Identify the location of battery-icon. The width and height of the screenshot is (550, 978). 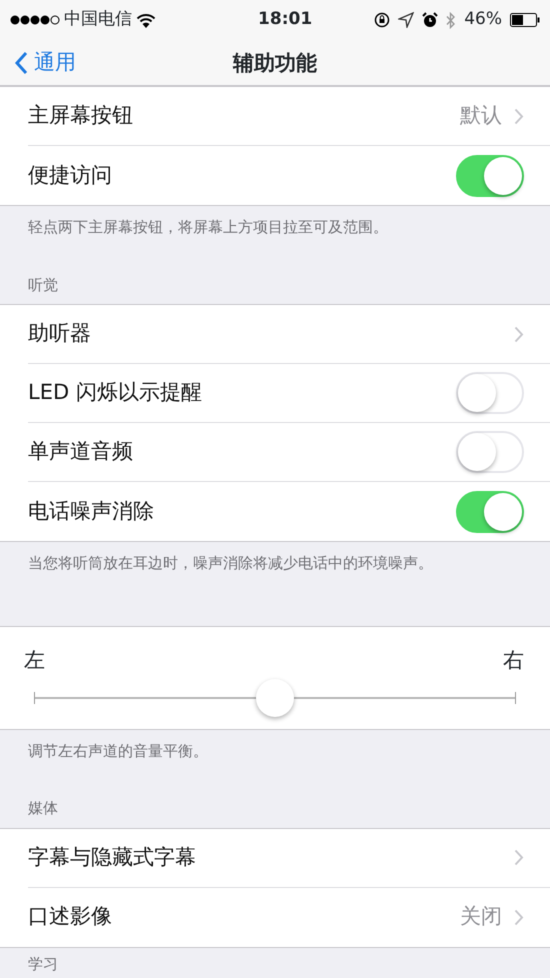
(525, 20).